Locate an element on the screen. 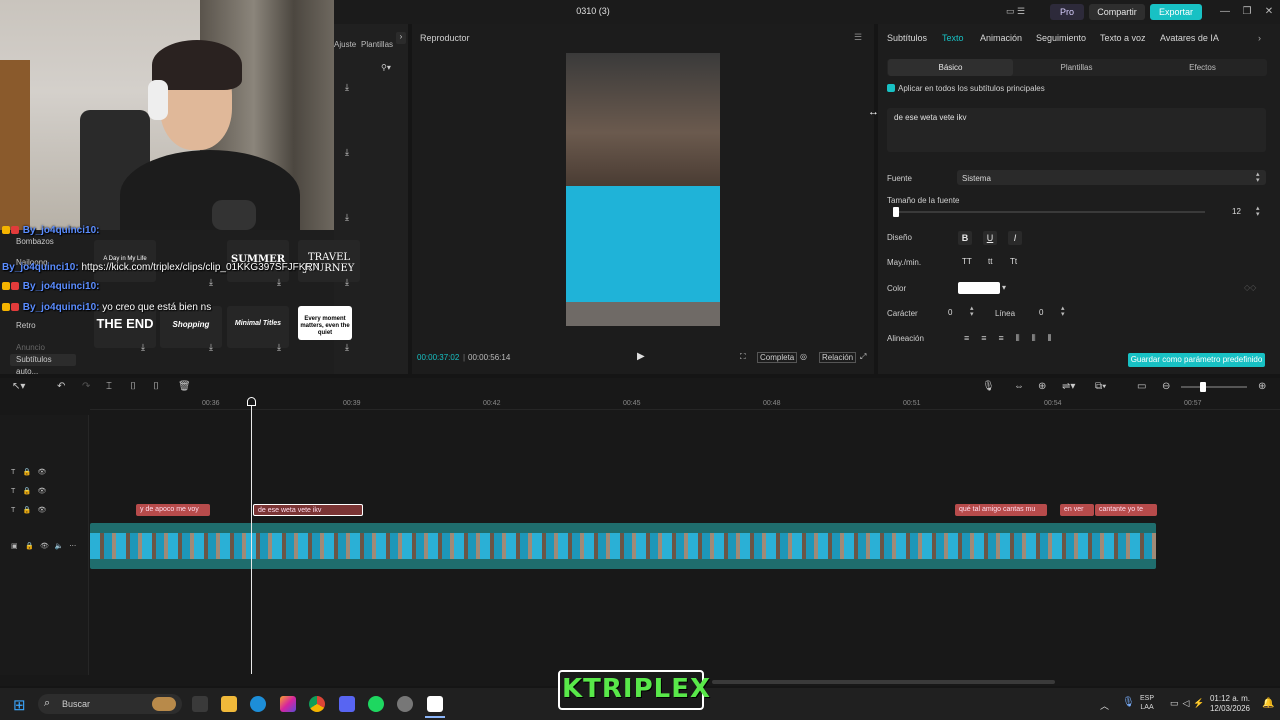 This screenshot has height=720, width=1280. split-icon: ⌶ is located at coordinates (109, 386).